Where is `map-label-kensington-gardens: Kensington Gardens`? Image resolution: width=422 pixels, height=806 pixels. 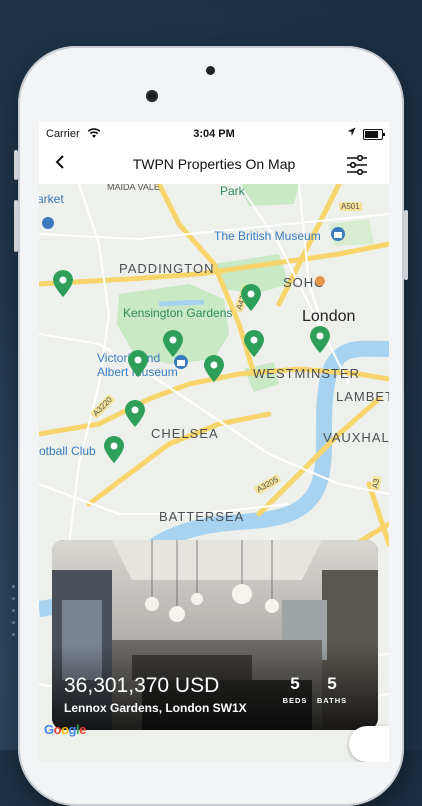 map-label-kensington-gardens: Kensington Gardens is located at coordinates (178, 313).